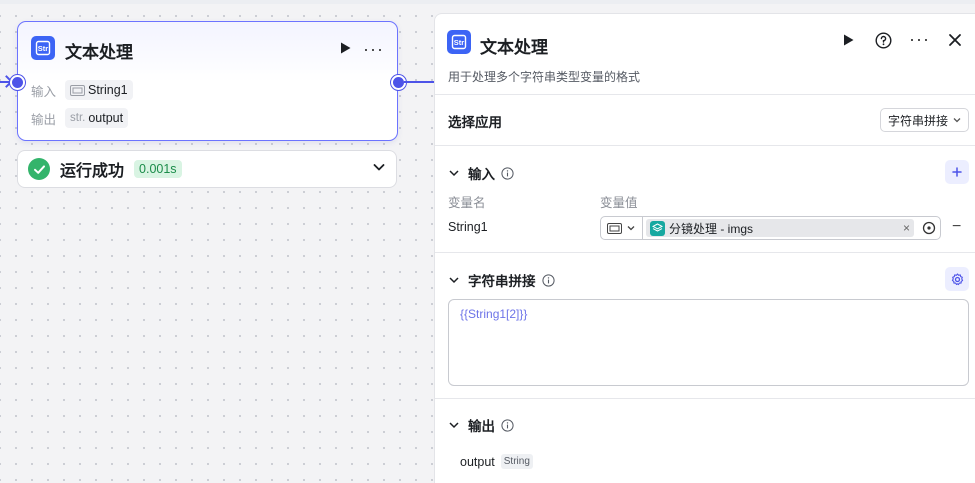  Describe the element at coordinates (467, 203) in the screenshot. I see `col-header-name: 变量名` at that location.